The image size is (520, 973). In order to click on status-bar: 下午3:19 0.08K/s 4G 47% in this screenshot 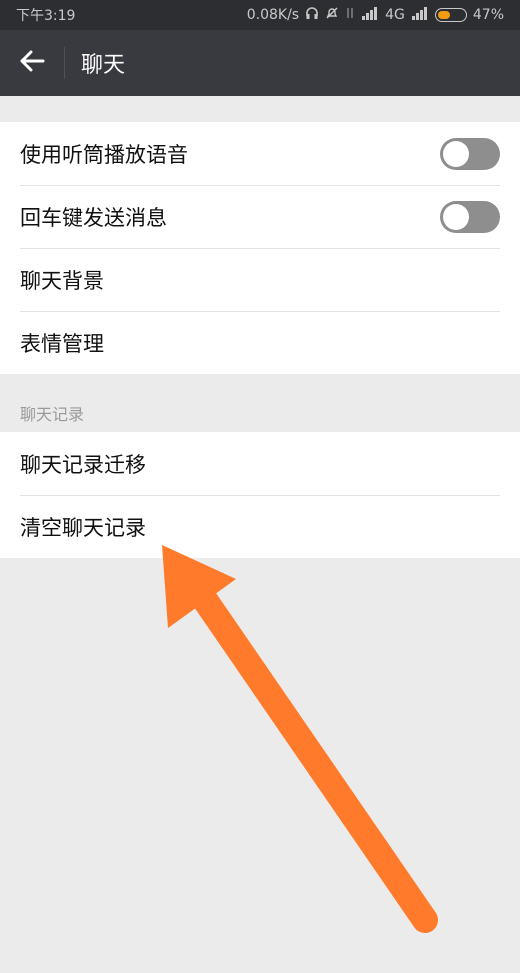, I will do `click(260, 15)`.